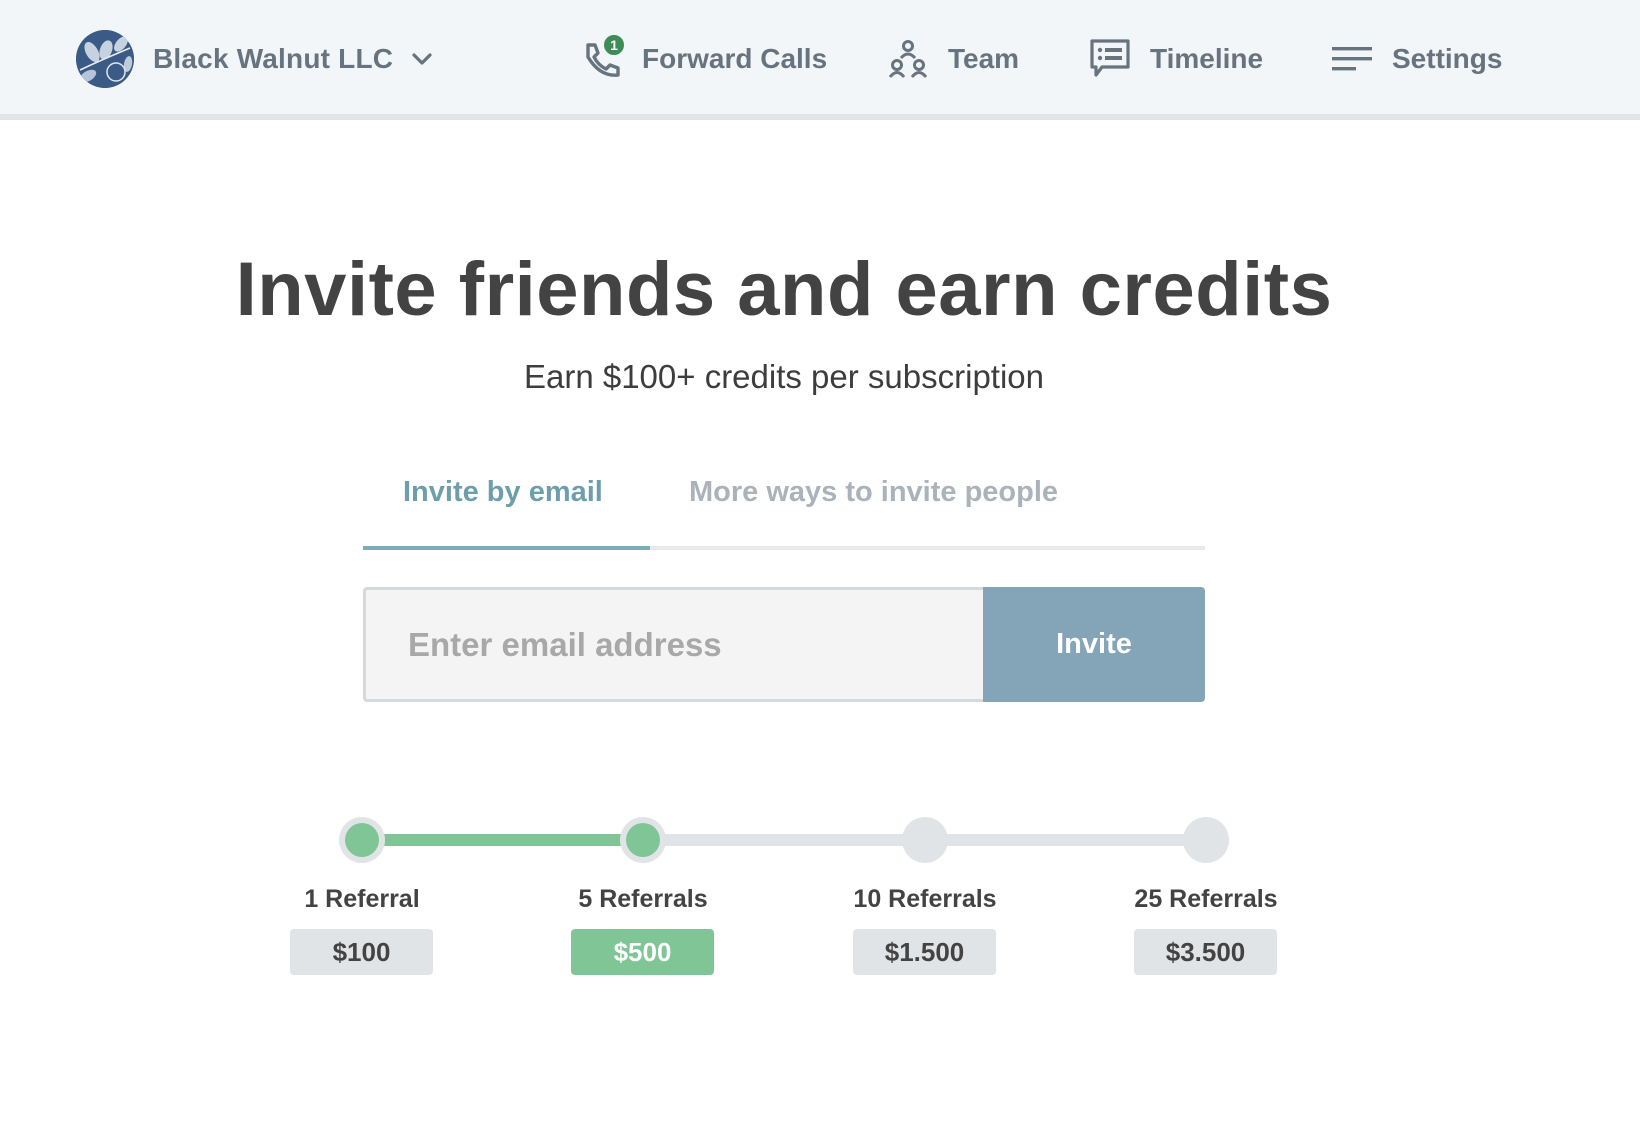  What do you see at coordinates (1205, 952) in the screenshot?
I see `step-reward-badge: $3.500` at bounding box center [1205, 952].